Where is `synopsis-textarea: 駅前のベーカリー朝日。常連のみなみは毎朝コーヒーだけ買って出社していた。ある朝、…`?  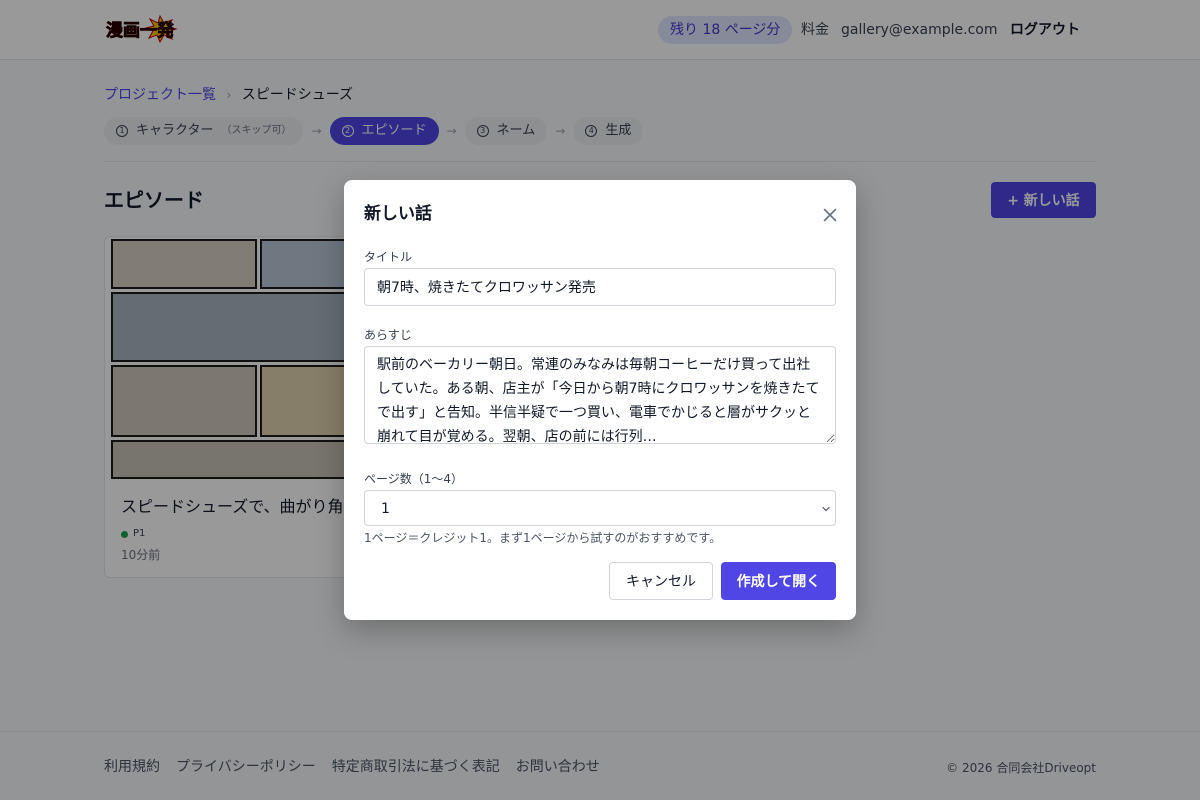
synopsis-textarea: 駅前のベーカリー朝日。常連のみなみは毎朝コーヒーだけ買って出社していた。ある朝、… is located at coordinates (600, 395).